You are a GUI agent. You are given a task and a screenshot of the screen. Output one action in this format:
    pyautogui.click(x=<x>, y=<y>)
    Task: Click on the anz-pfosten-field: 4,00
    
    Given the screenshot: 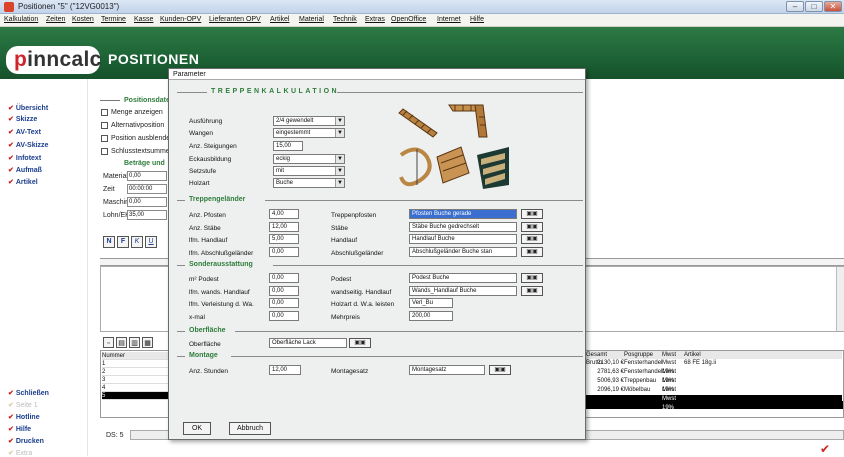 What is the action you would take?
    pyautogui.click(x=284, y=214)
    